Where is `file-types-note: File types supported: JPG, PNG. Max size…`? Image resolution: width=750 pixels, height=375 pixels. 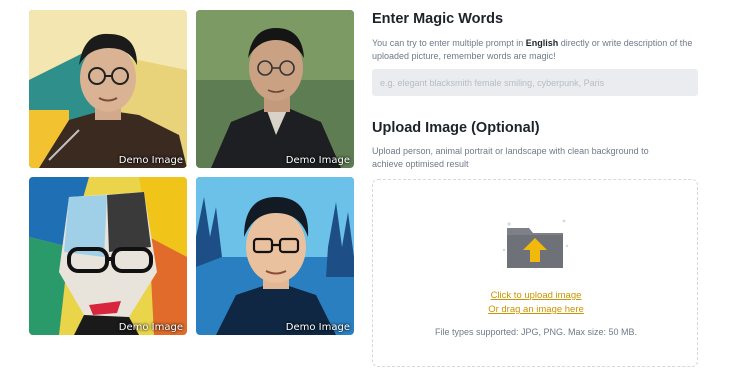 file-types-note: File types supported: JPG, PNG. Max size… is located at coordinates (536, 332).